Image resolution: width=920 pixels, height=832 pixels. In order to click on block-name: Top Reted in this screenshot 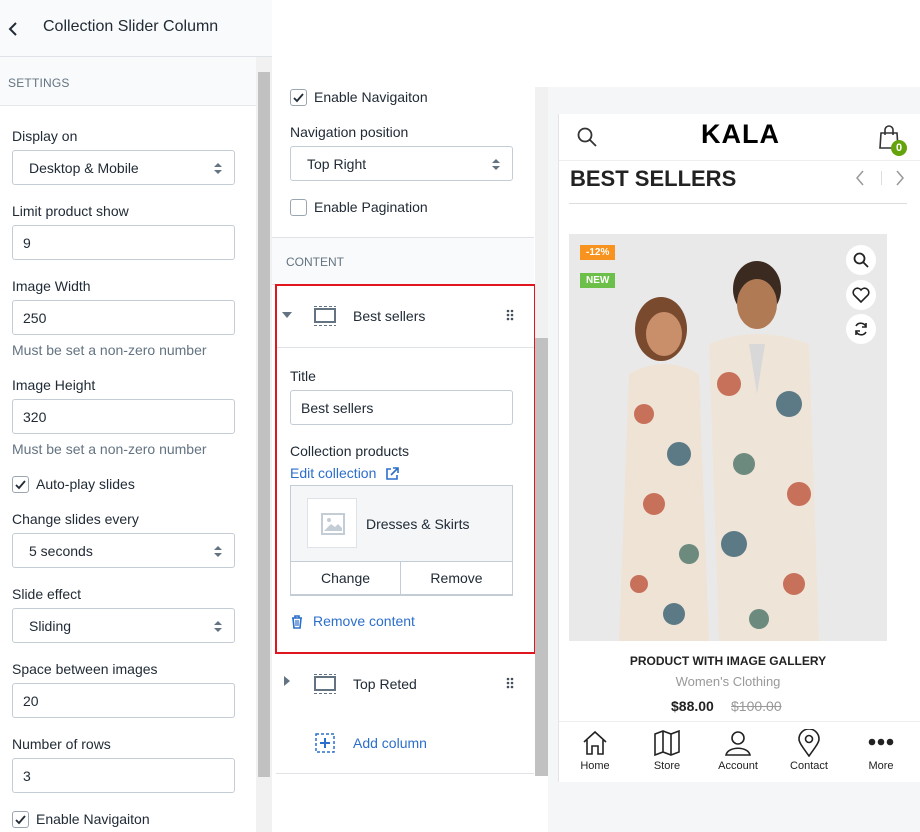, I will do `click(385, 684)`.